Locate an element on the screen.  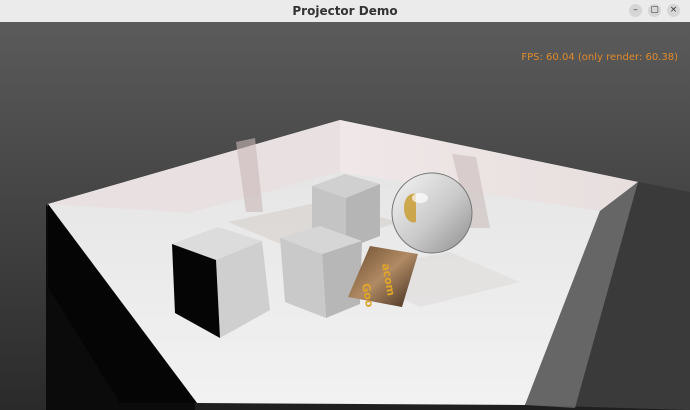
fps-counter: FPS: 60.04 (only render: 60.38) is located at coordinates (599, 57).